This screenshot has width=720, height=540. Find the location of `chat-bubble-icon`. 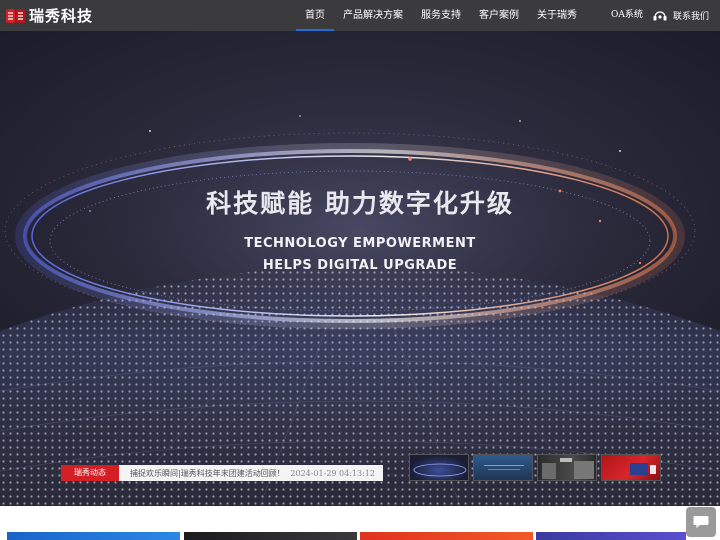

chat-bubble-icon is located at coordinates (701, 522).